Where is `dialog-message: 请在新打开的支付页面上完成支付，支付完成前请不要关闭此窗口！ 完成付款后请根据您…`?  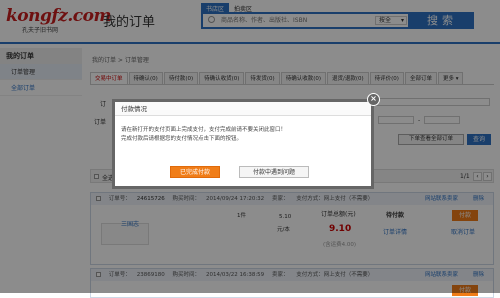
dialog-message: 请在新打开的支付页面上完成支付，支付完成前请不要关闭此窗口！ 完成付款后请根据您… is located at coordinates (243, 130).